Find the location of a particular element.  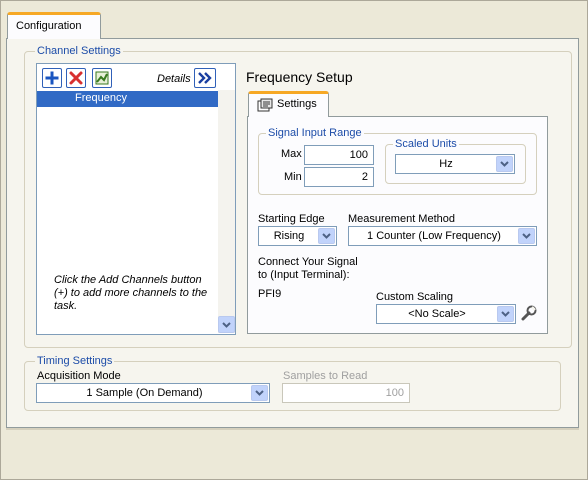

settings-tab-icon is located at coordinates (265, 106).